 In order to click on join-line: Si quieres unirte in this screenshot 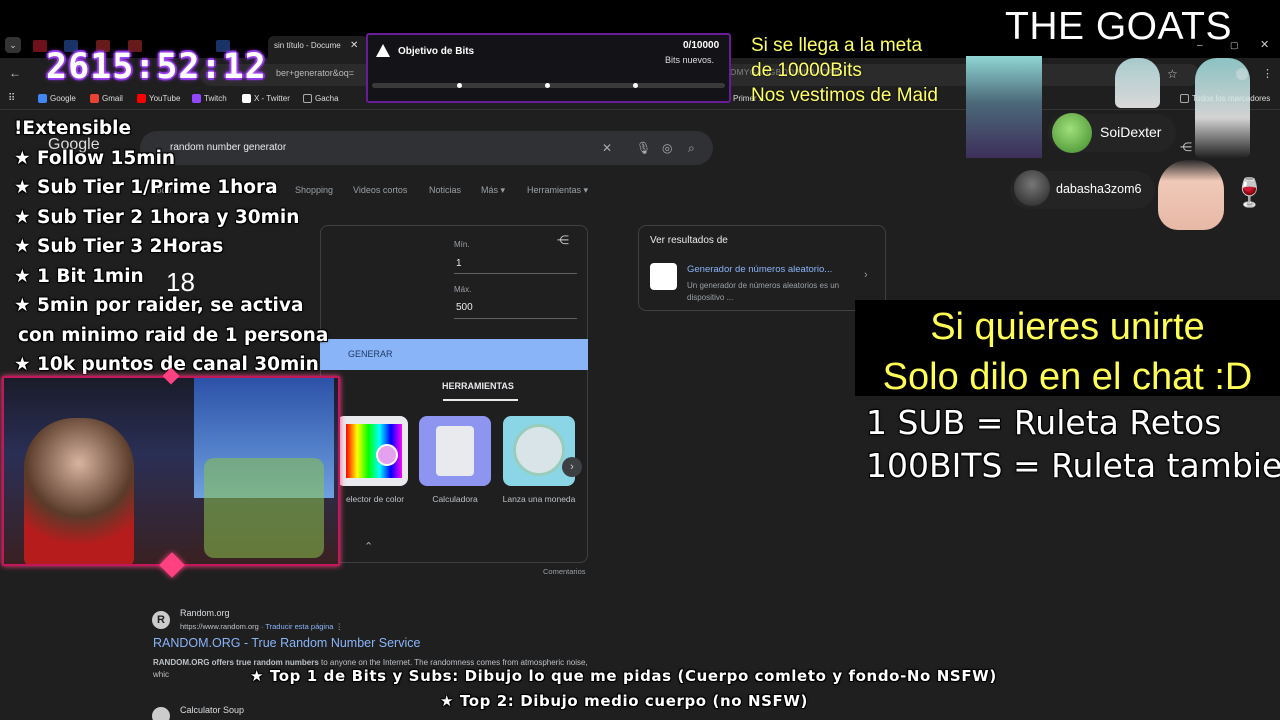, I will do `click(1067, 327)`.